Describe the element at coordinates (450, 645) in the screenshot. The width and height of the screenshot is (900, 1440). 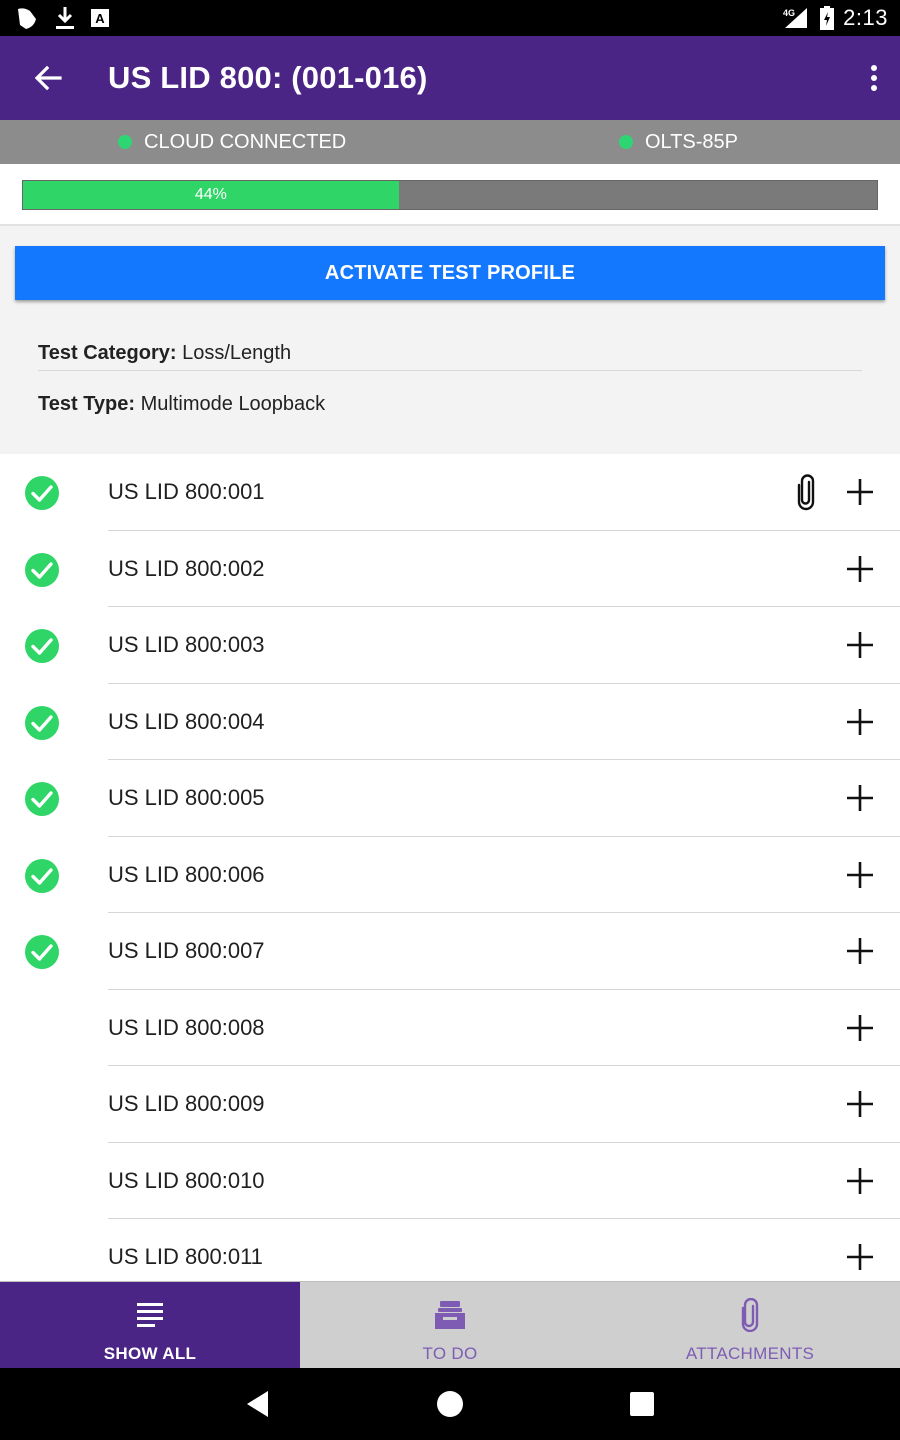
I see `list-item: US LID 800:003` at that location.